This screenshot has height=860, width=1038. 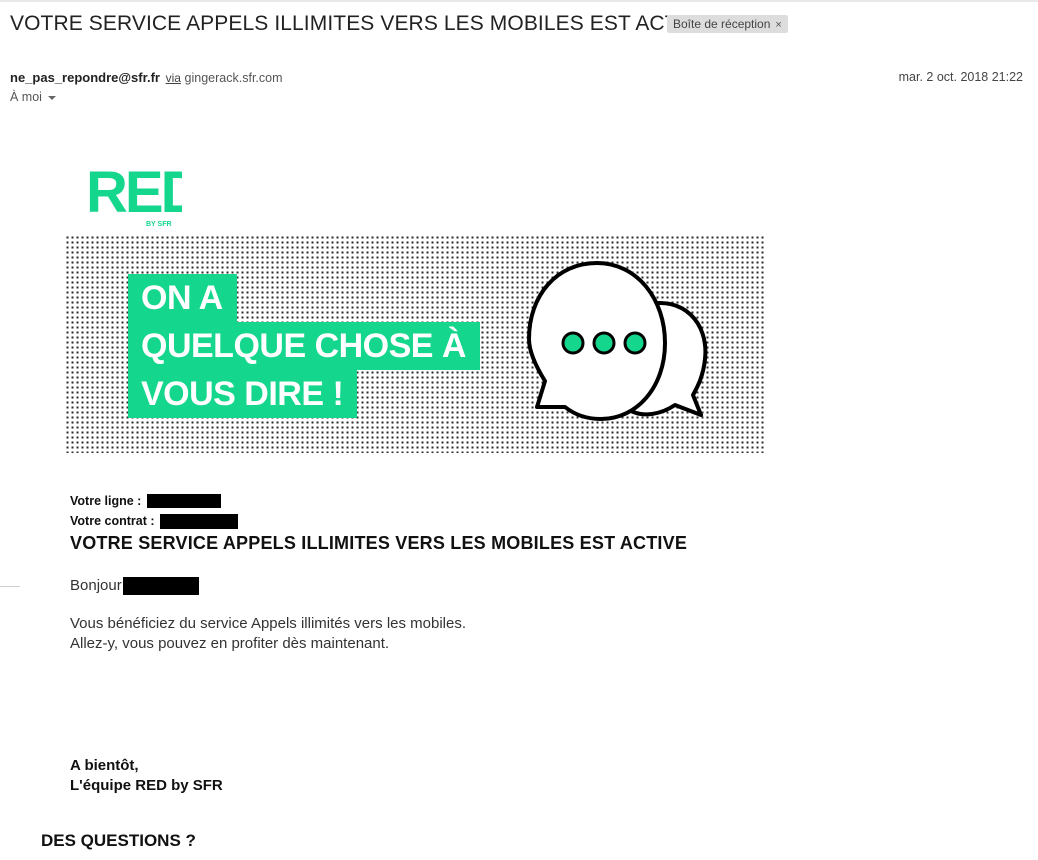 I want to click on logo-subtext: BY SFR, so click(x=159, y=224).